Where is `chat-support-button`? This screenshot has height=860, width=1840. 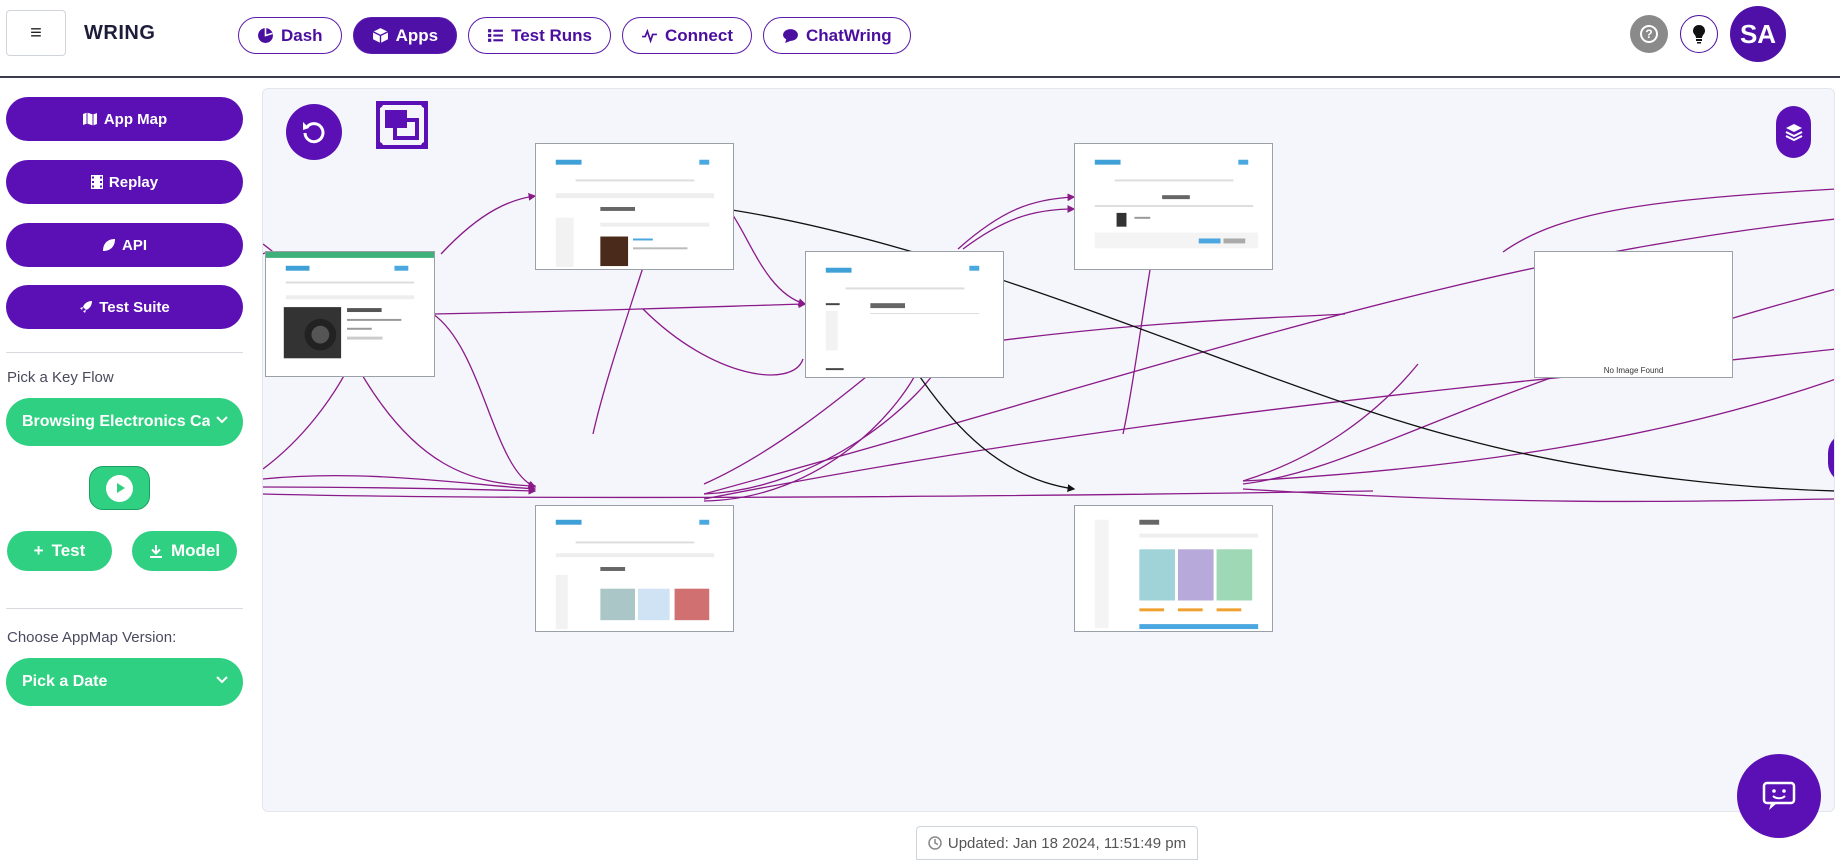 chat-support-button is located at coordinates (1779, 796).